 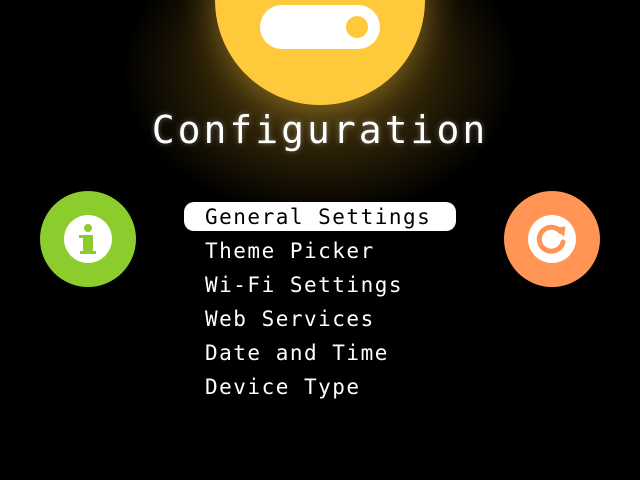 I want to click on menu-item-web-services: Web Services, so click(x=320, y=321).